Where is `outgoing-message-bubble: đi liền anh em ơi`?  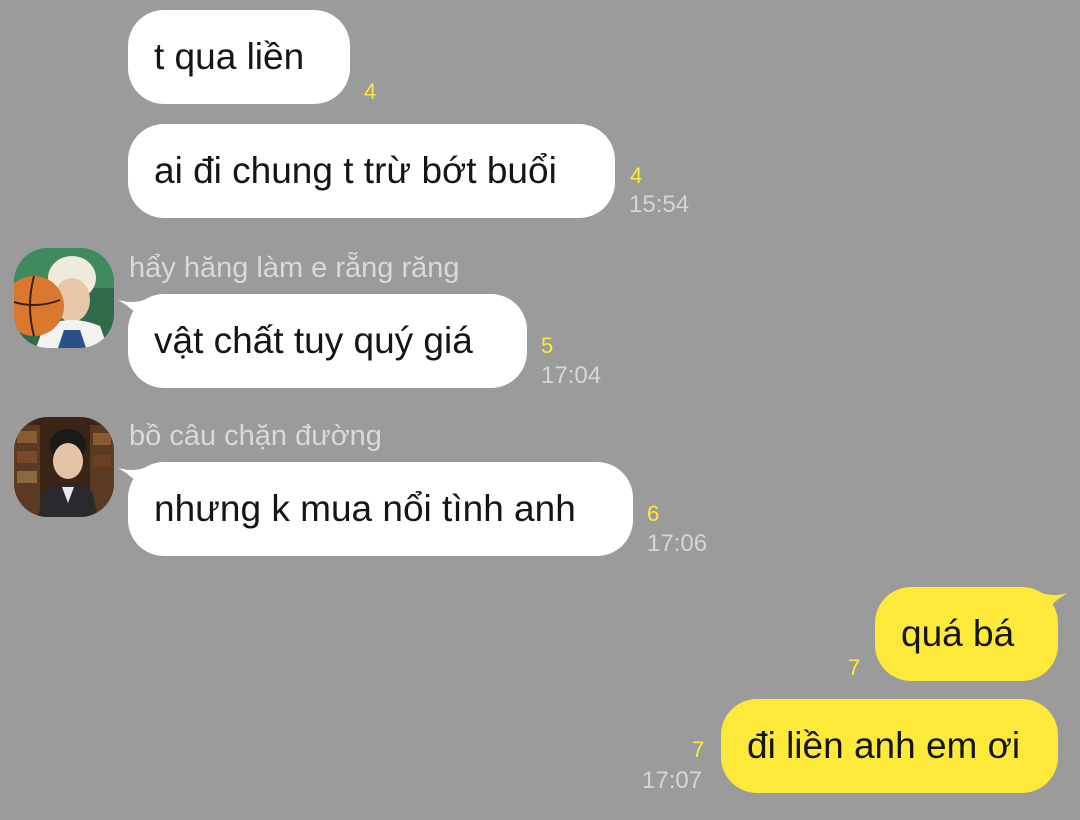 outgoing-message-bubble: đi liền anh em ơi is located at coordinates (889, 746).